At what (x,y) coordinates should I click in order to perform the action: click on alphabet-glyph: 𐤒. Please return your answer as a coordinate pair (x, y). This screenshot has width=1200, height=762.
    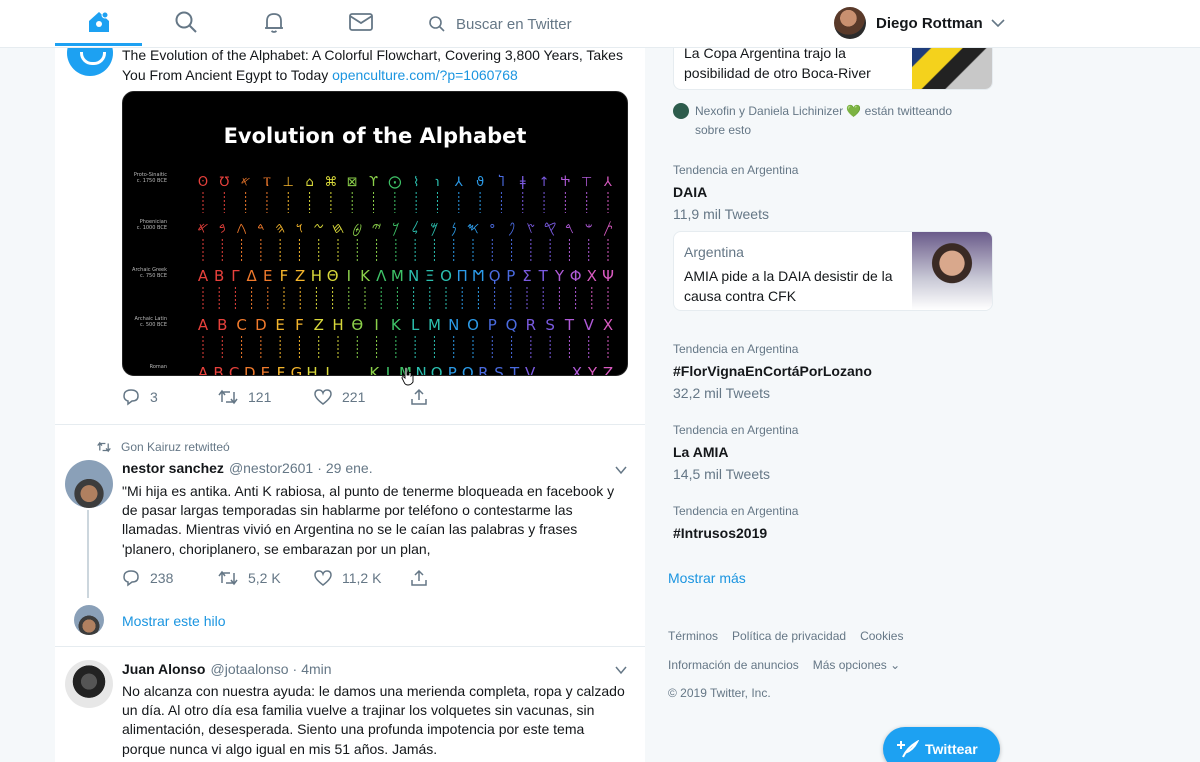
    Looking at the image, I should click on (550, 228).